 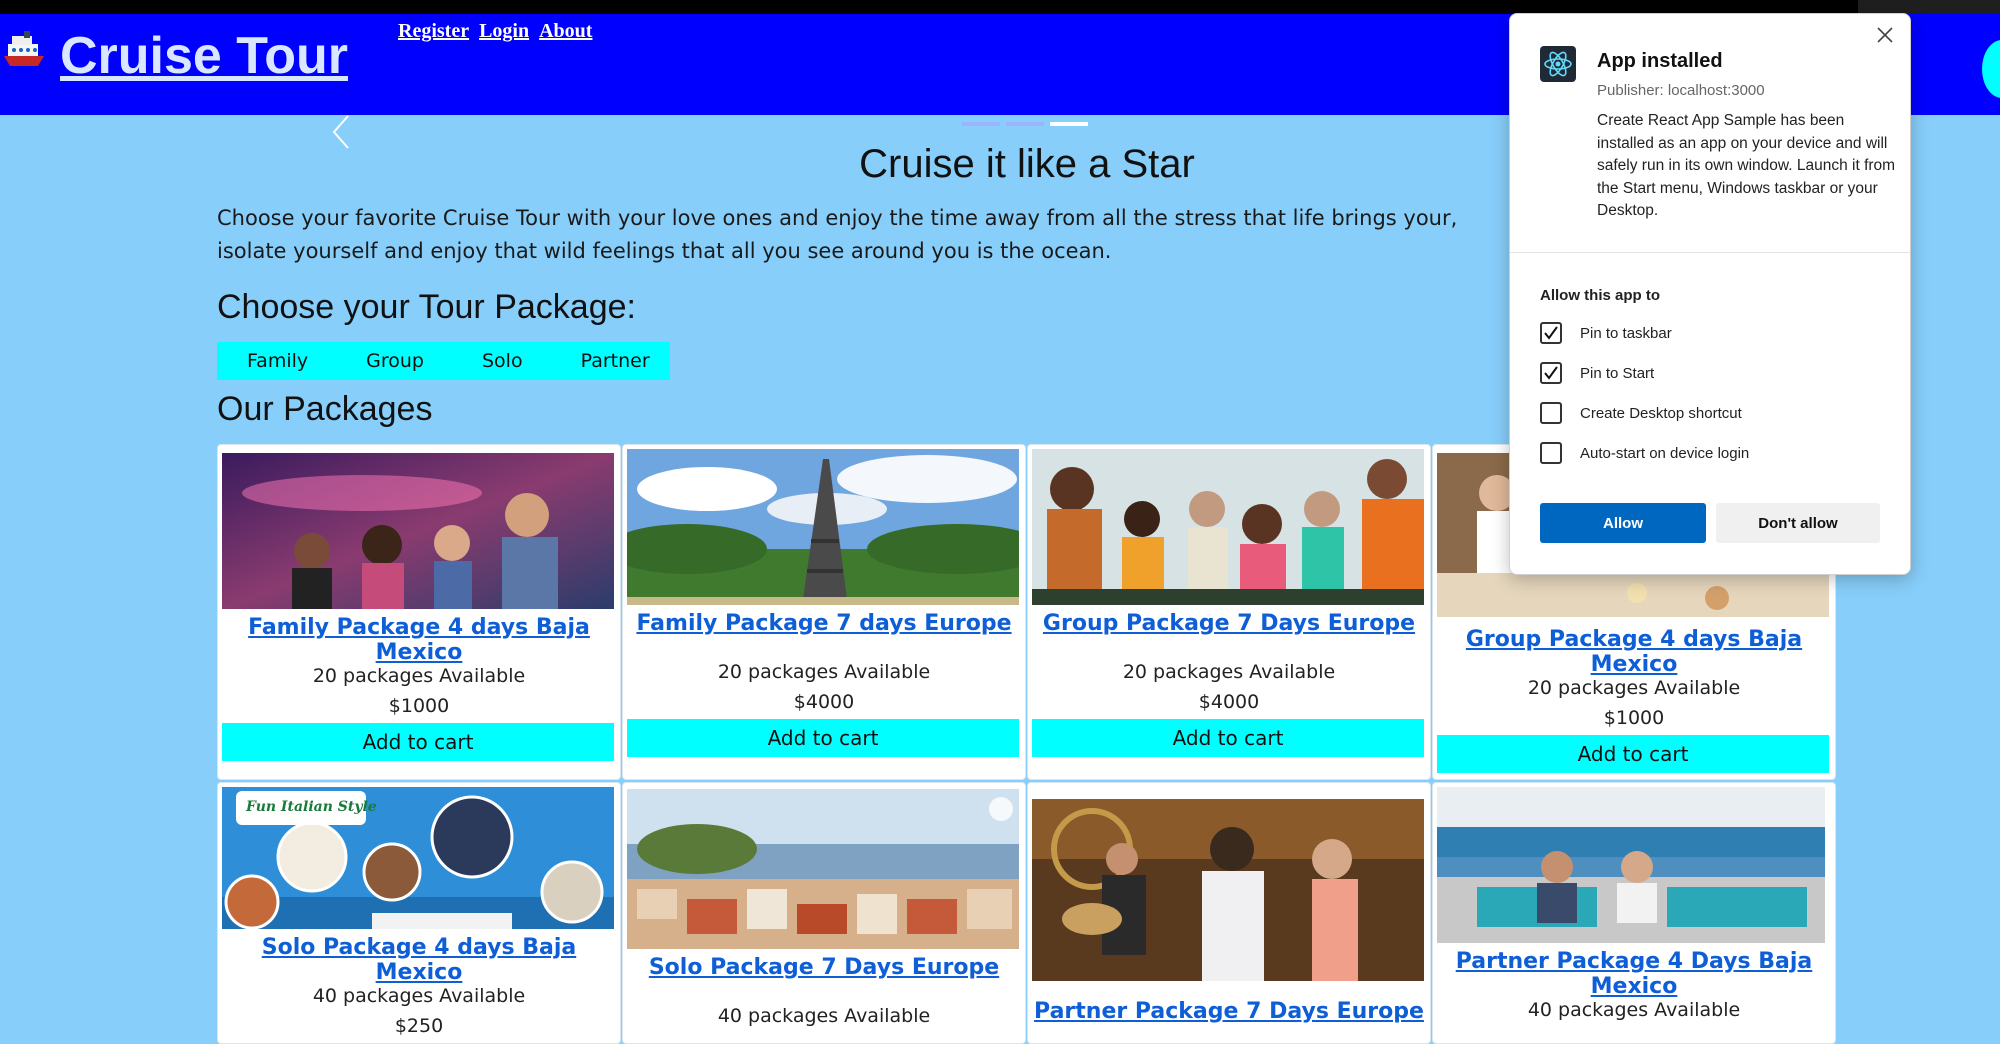 What do you see at coordinates (1229, 623) in the screenshot?
I see `package-name-link: Group Package 7 Days Europe` at bounding box center [1229, 623].